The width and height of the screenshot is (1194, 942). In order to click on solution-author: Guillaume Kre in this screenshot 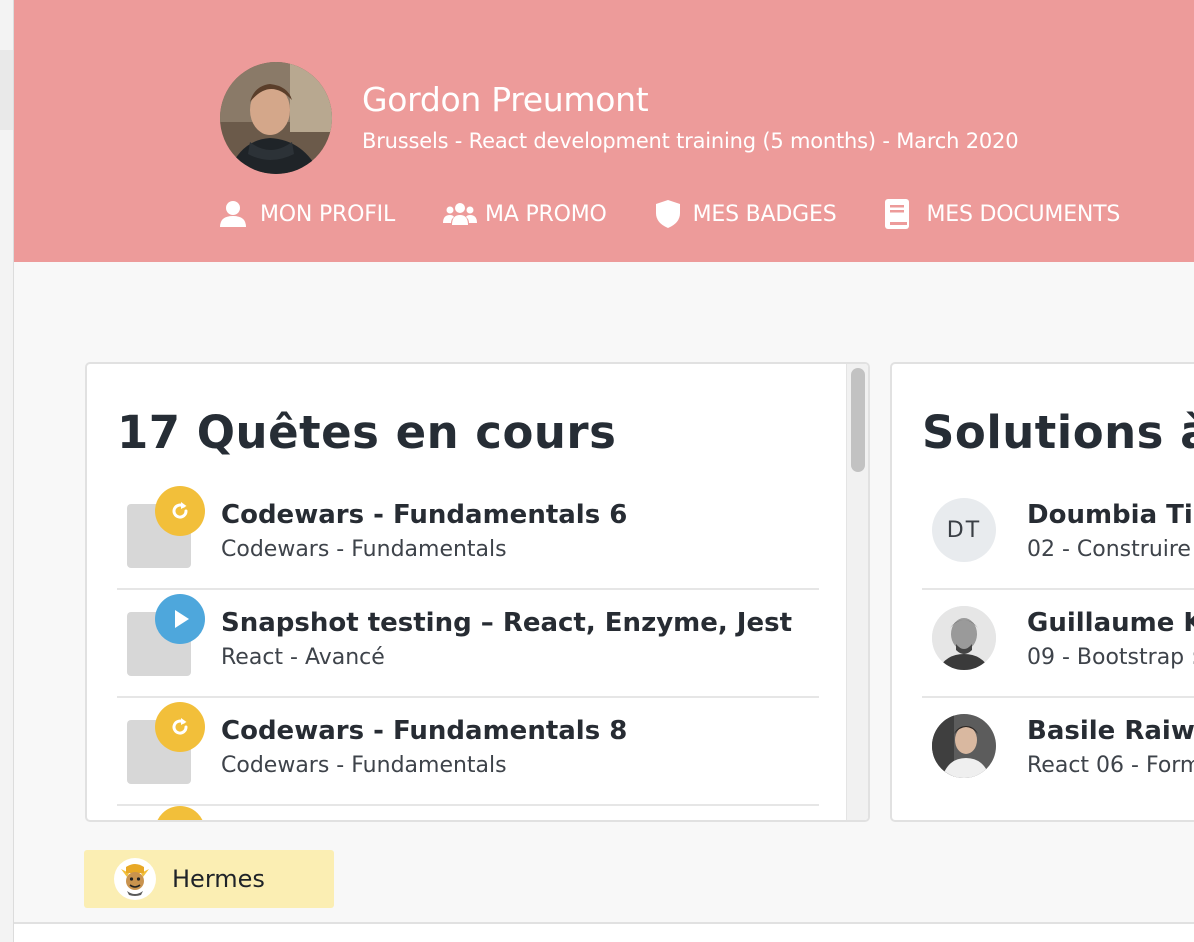, I will do `click(1110, 623)`.